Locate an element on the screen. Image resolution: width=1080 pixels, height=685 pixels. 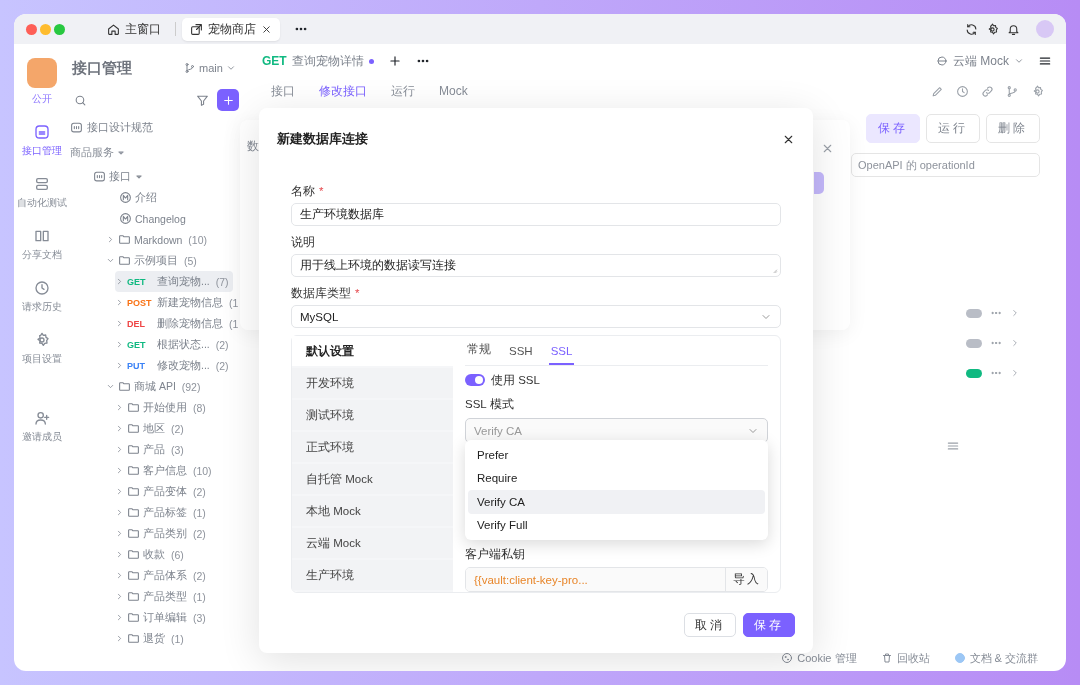
nav-item: 邀请成员 is located at coordinates (42, 427).